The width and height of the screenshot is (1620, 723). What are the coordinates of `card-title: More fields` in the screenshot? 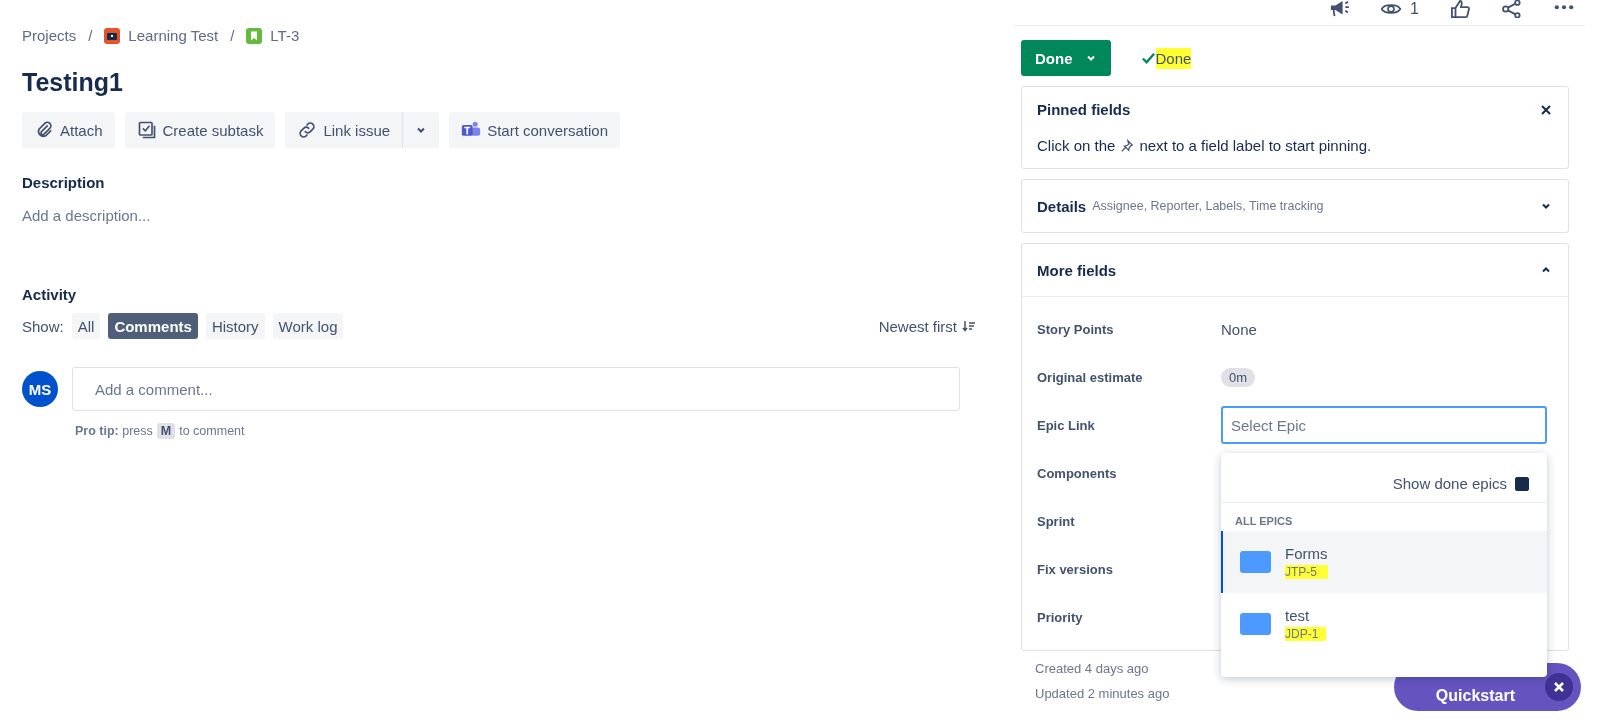 It's located at (1077, 270).